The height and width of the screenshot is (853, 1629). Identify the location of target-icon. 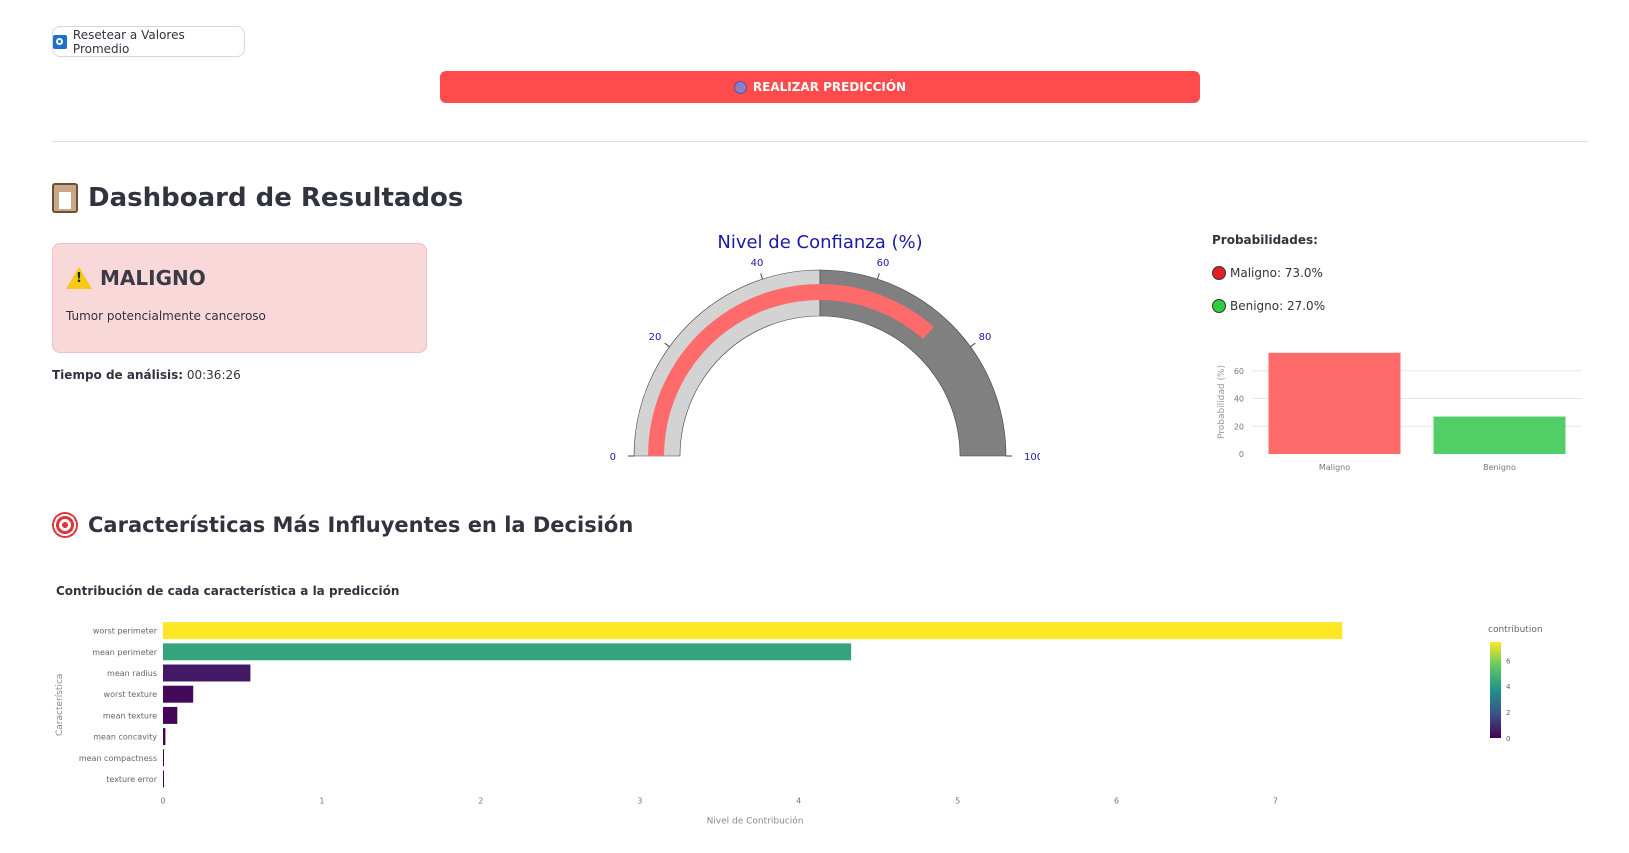
(65, 525).